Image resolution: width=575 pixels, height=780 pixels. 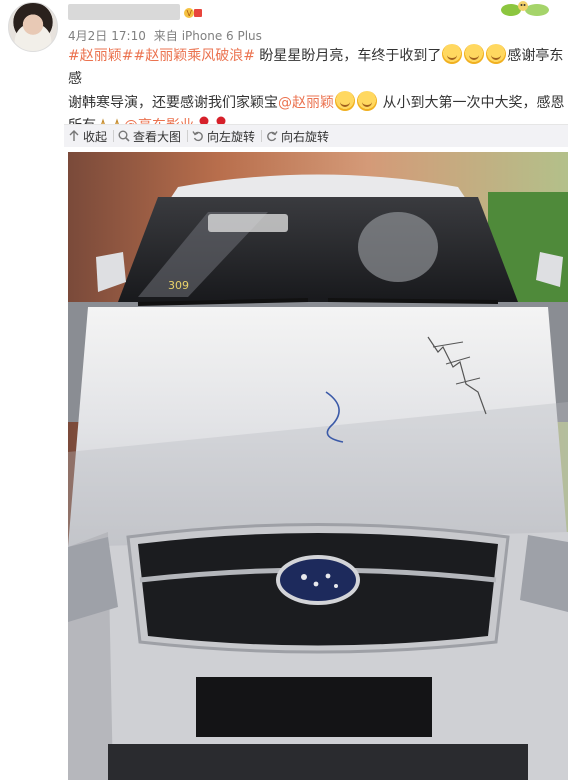 What do you see at coordinates (231, 136) in the screenshot?
I see `rotate-left-label: 向左旋转` at bounding box center [231, 136].